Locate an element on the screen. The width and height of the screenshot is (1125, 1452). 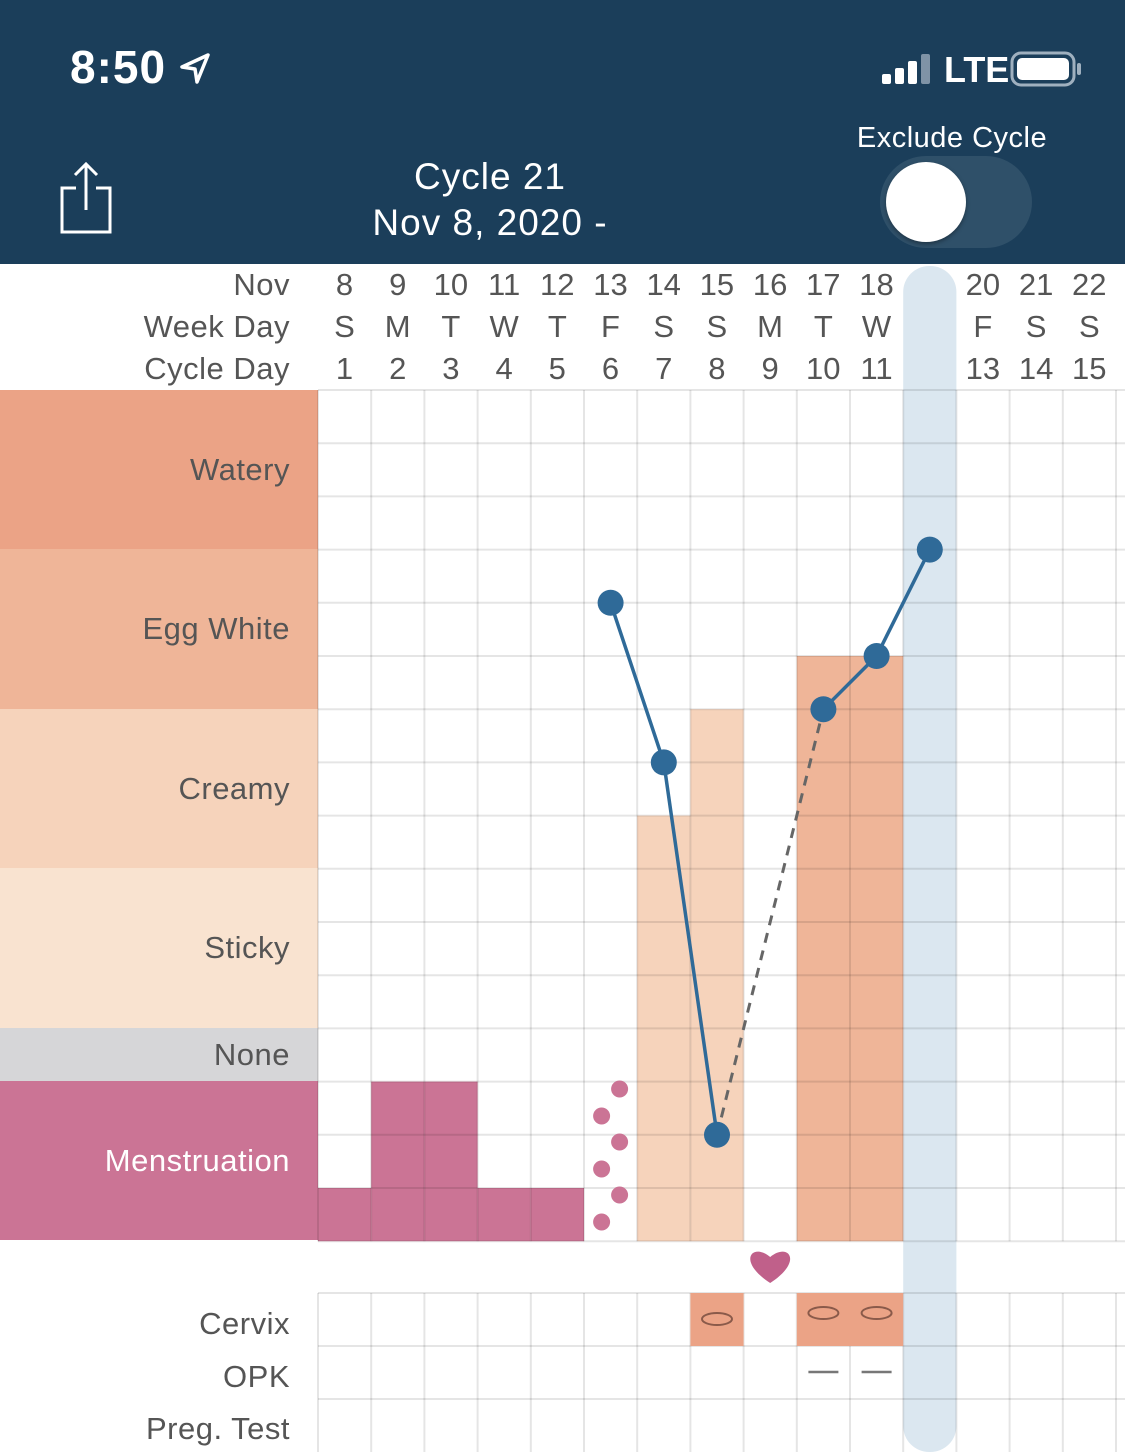
cervix-cell is located at coordinates (717, 1319).